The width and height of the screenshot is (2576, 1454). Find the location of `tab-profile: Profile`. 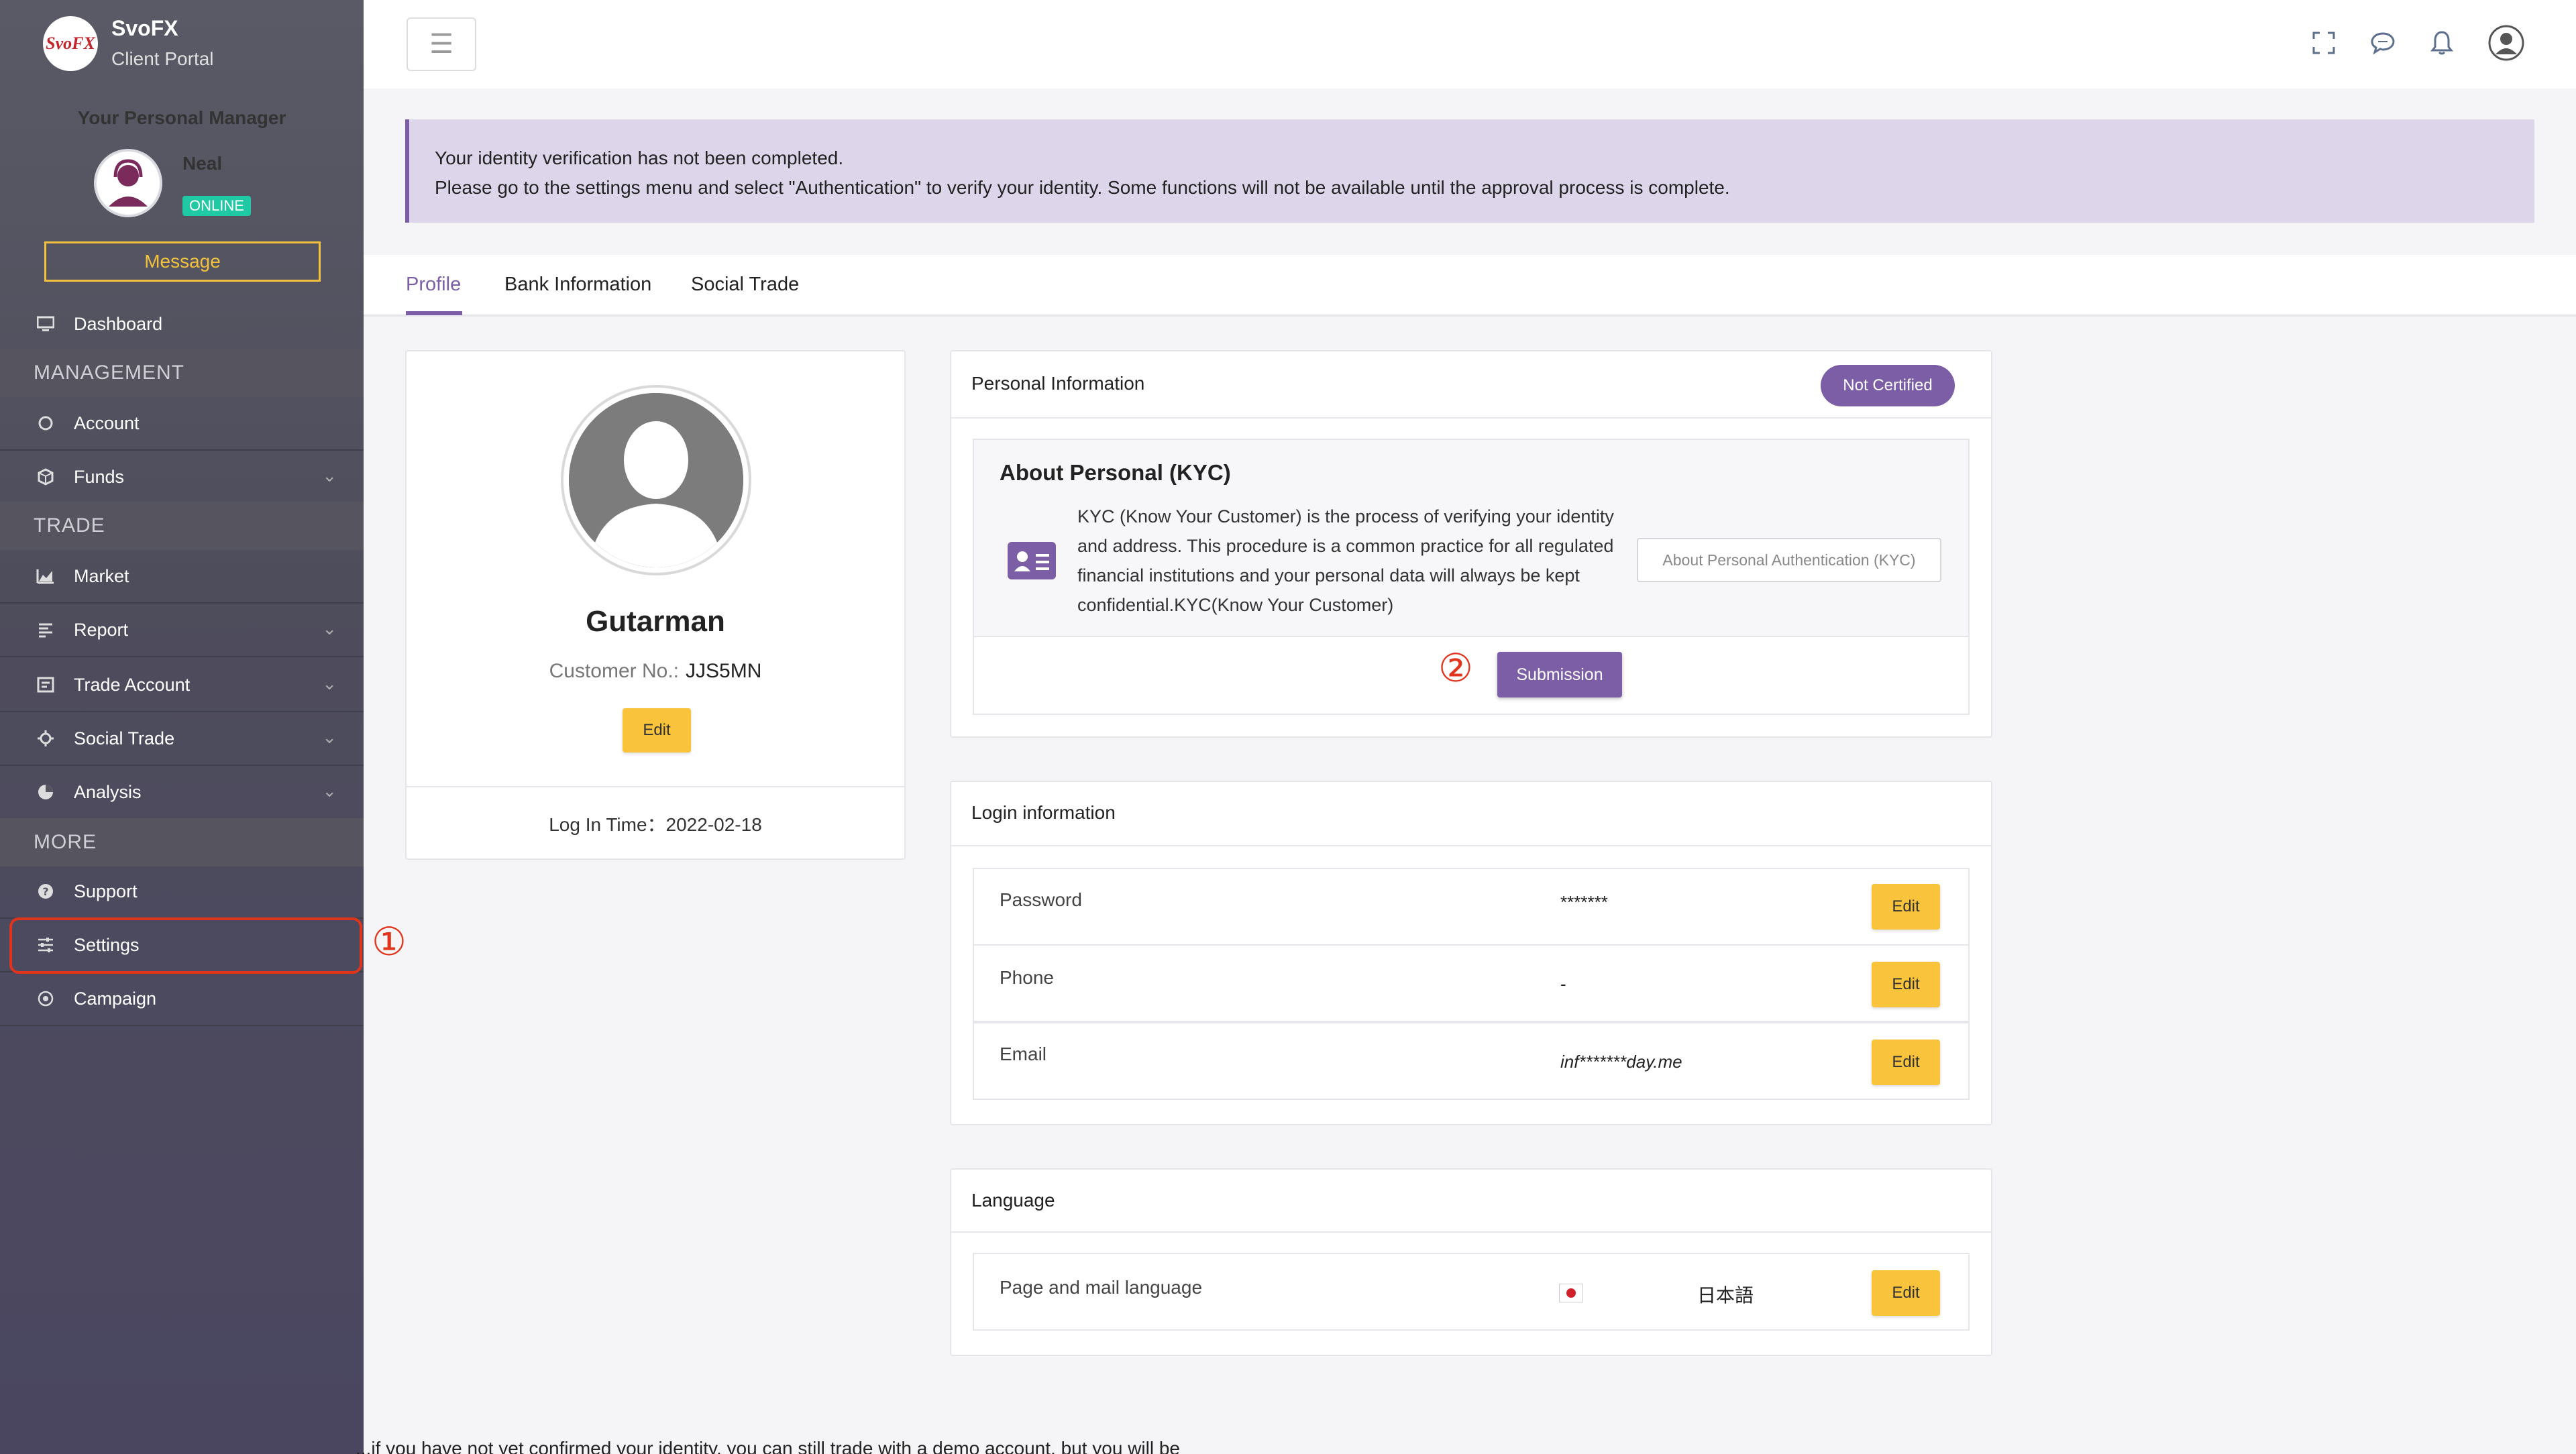

tab-profile: Profile is located at coordinates (433, 285).